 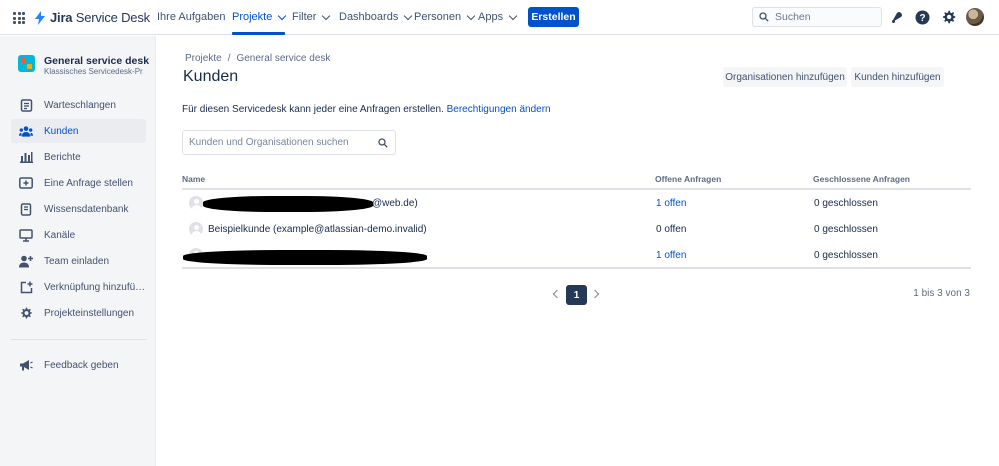 I want to click on sidebar-item-projekteinstellungen: Projekteinstellungen, so click(x=78, y=313).